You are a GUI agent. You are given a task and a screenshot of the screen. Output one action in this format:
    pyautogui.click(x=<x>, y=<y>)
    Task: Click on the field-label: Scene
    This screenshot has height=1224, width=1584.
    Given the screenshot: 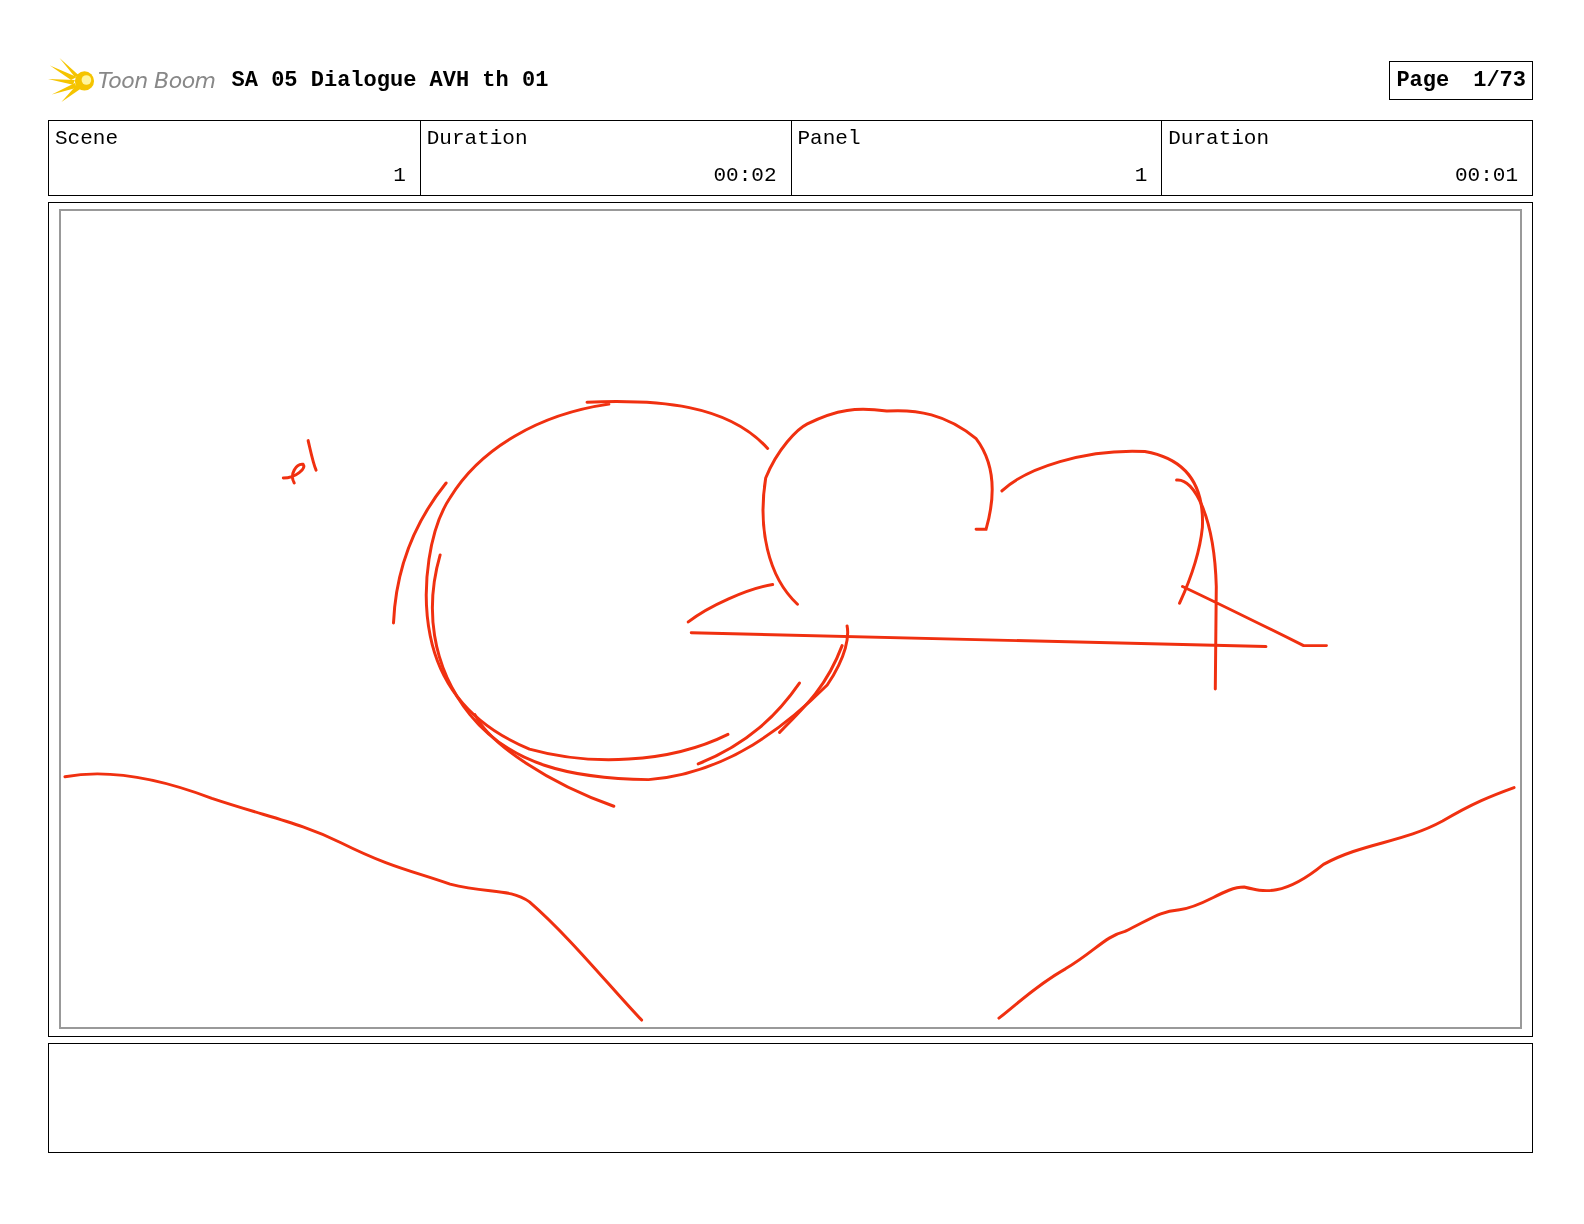 What is the action you would take?
    pyautogui.click(x=87, y=138)
    